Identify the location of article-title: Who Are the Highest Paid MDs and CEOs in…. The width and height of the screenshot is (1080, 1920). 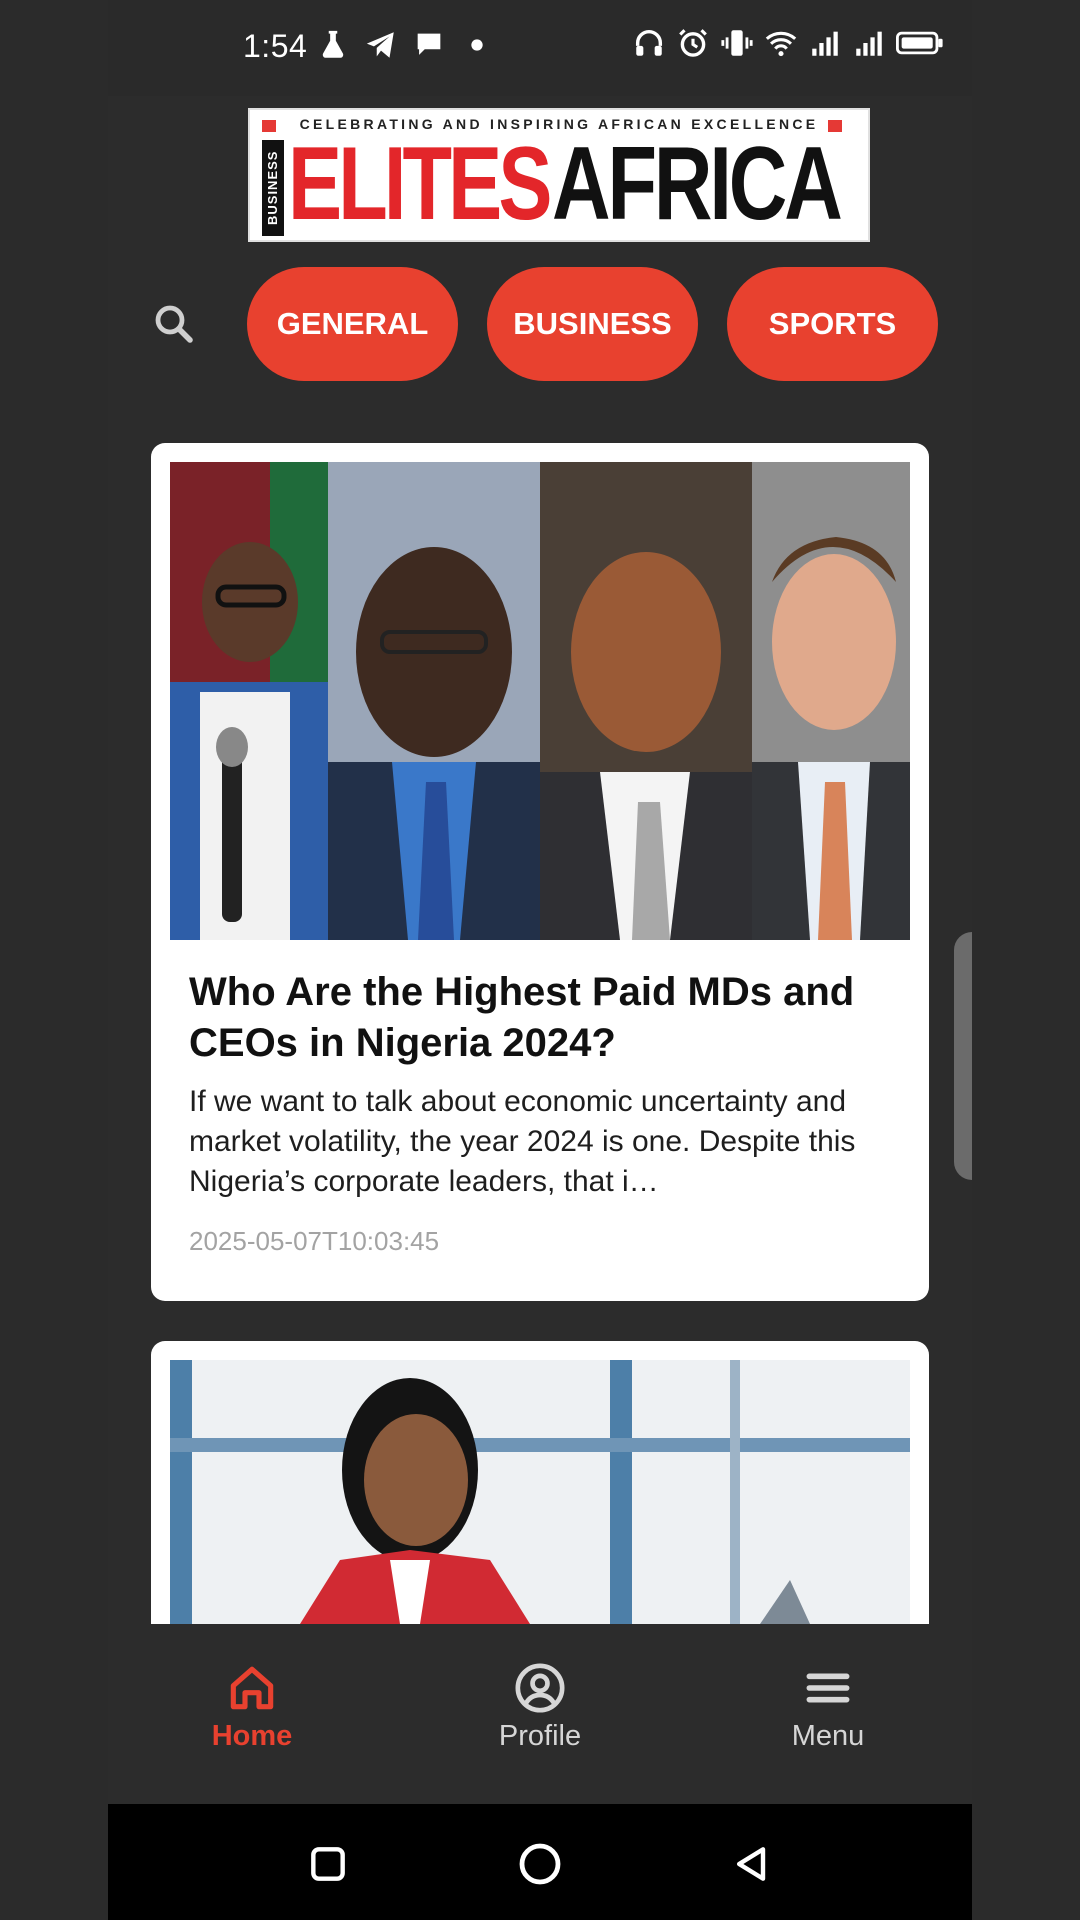
(544, 1018).